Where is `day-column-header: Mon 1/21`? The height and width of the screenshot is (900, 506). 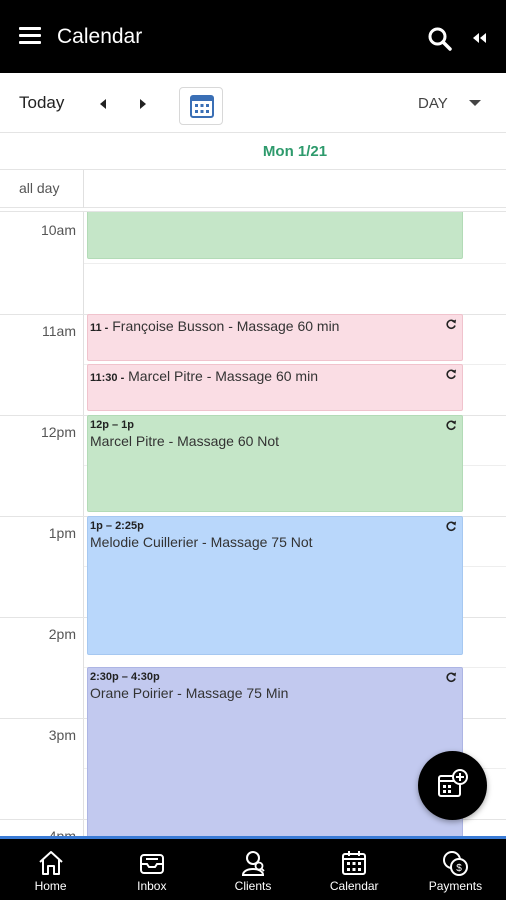
day-column-header: Mon 1/21 is located at coordinates (253, 152).